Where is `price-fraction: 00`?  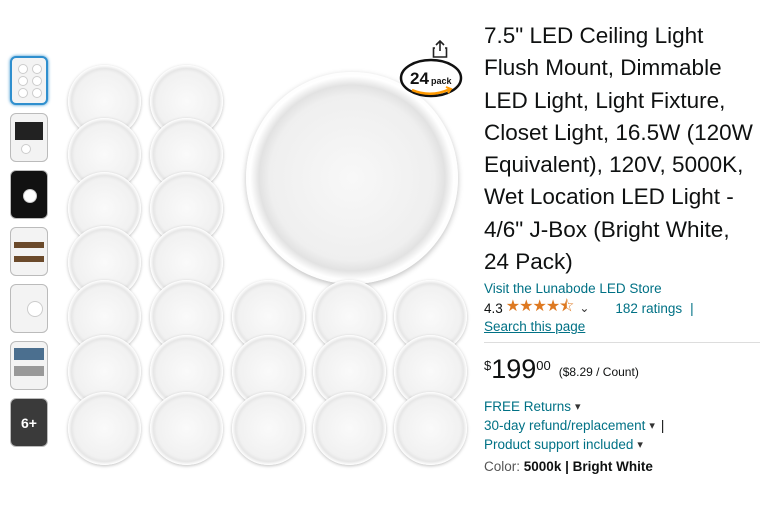 price-fraction: 00 is located at coordinates (543, 366).